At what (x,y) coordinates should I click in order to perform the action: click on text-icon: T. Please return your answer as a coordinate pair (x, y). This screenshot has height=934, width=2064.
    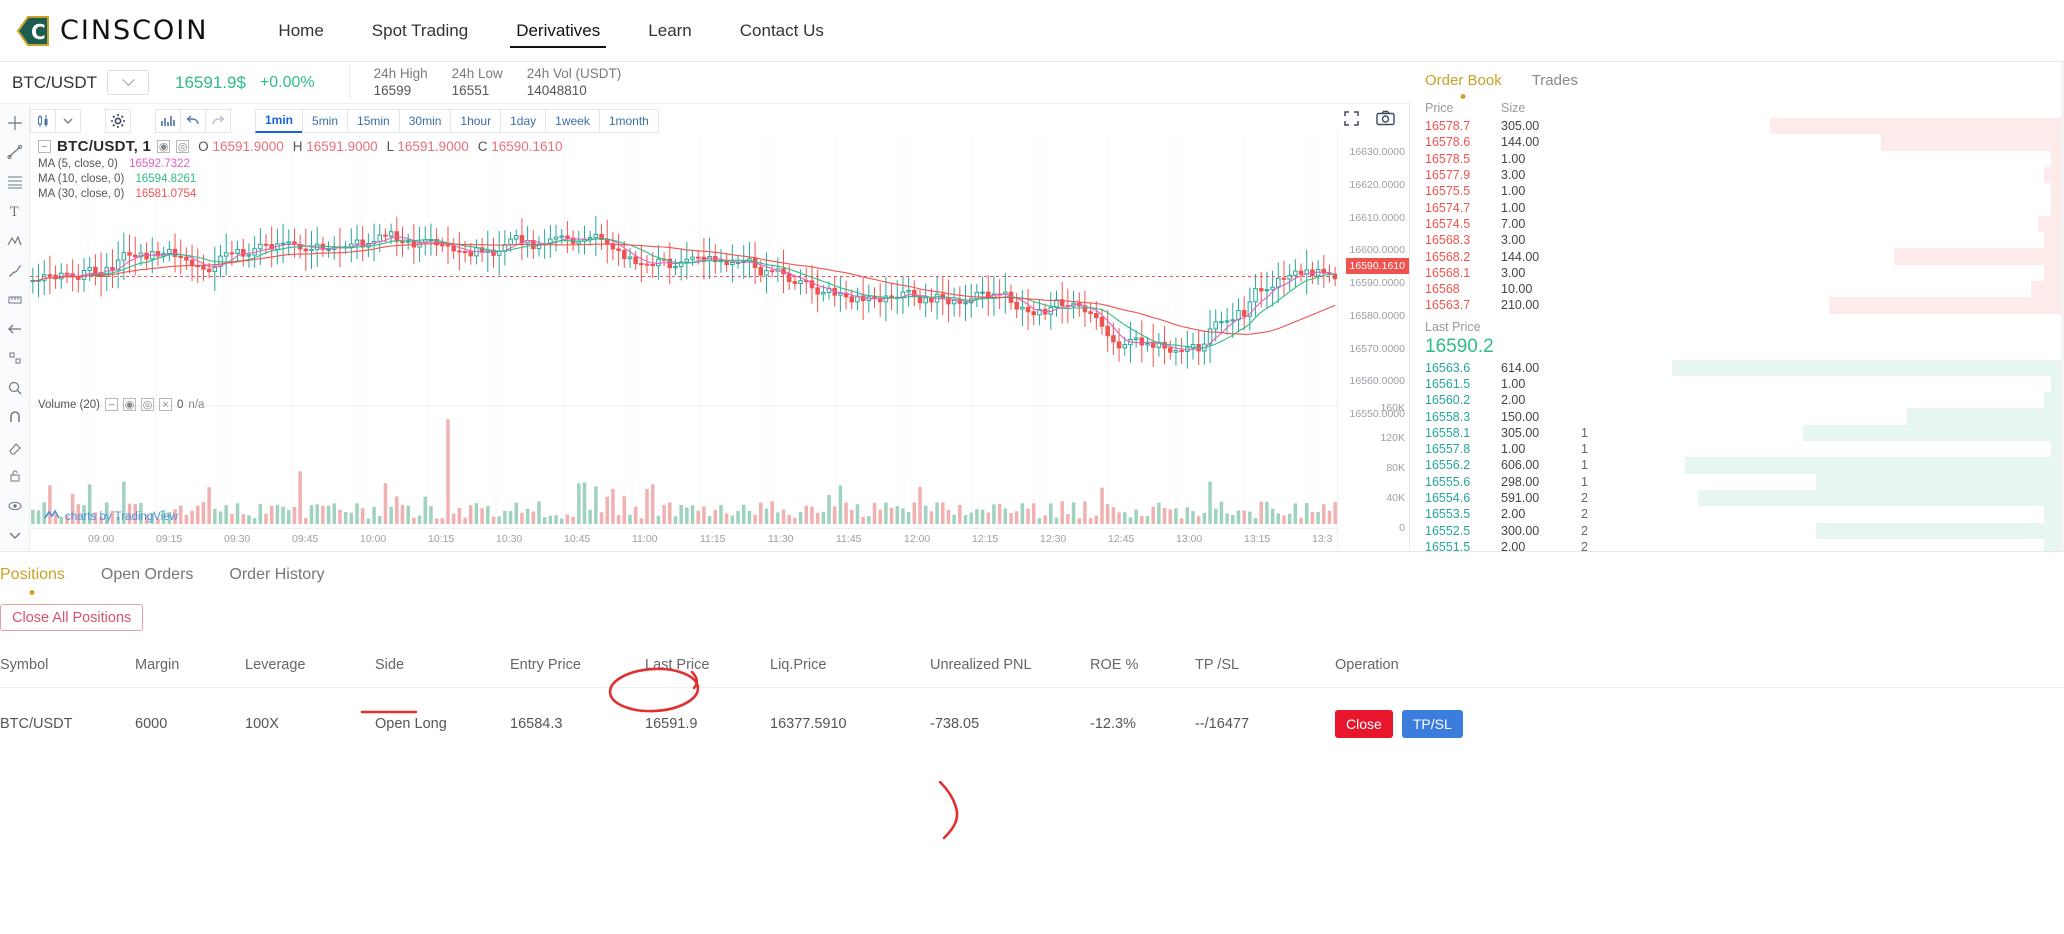
    Looking at the image, I should click on (15, 210).